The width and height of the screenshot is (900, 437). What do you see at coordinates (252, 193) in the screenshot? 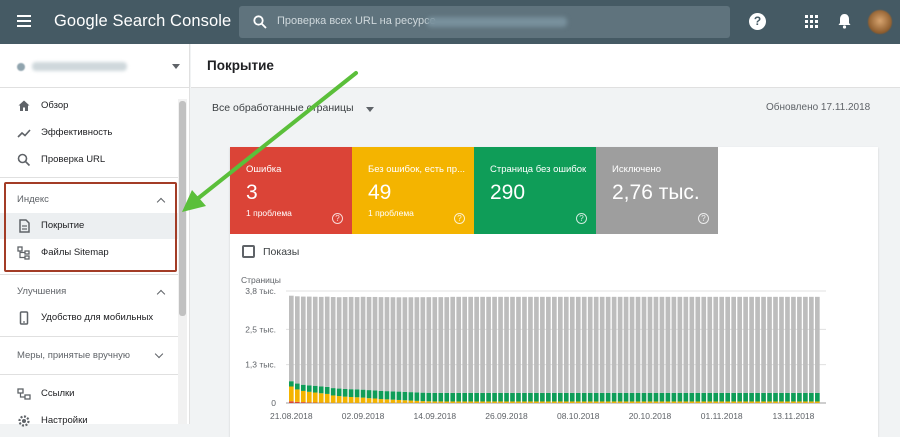
I see `tile-value: 3` at bounding box center [252, 193].